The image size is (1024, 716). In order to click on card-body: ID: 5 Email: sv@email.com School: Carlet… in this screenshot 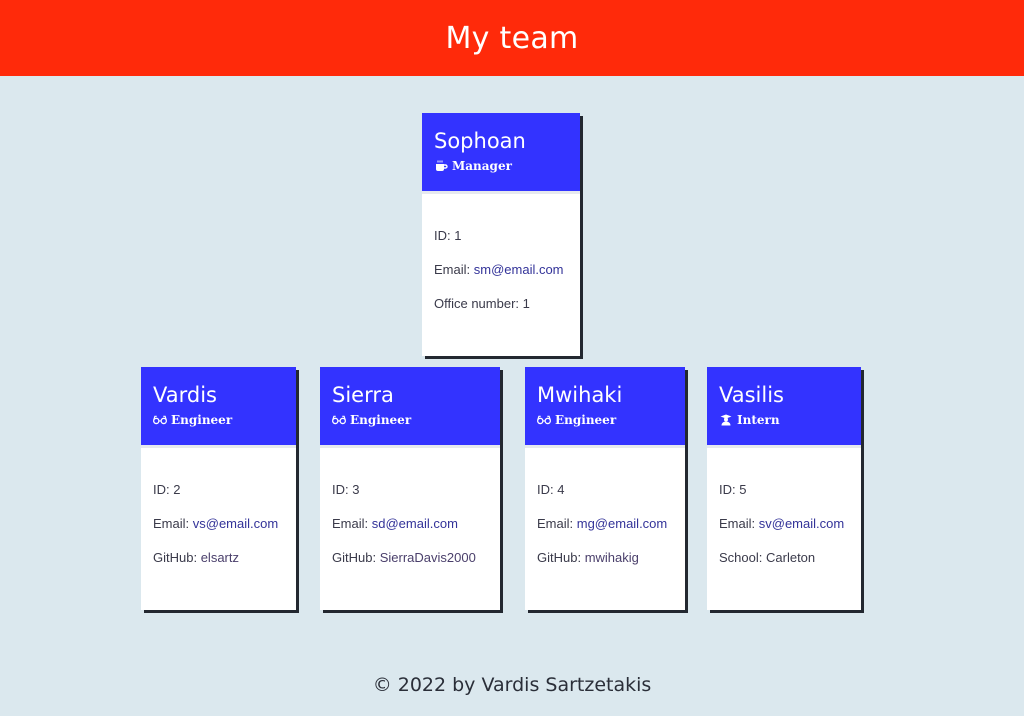, I will do `click(784, 514)`.